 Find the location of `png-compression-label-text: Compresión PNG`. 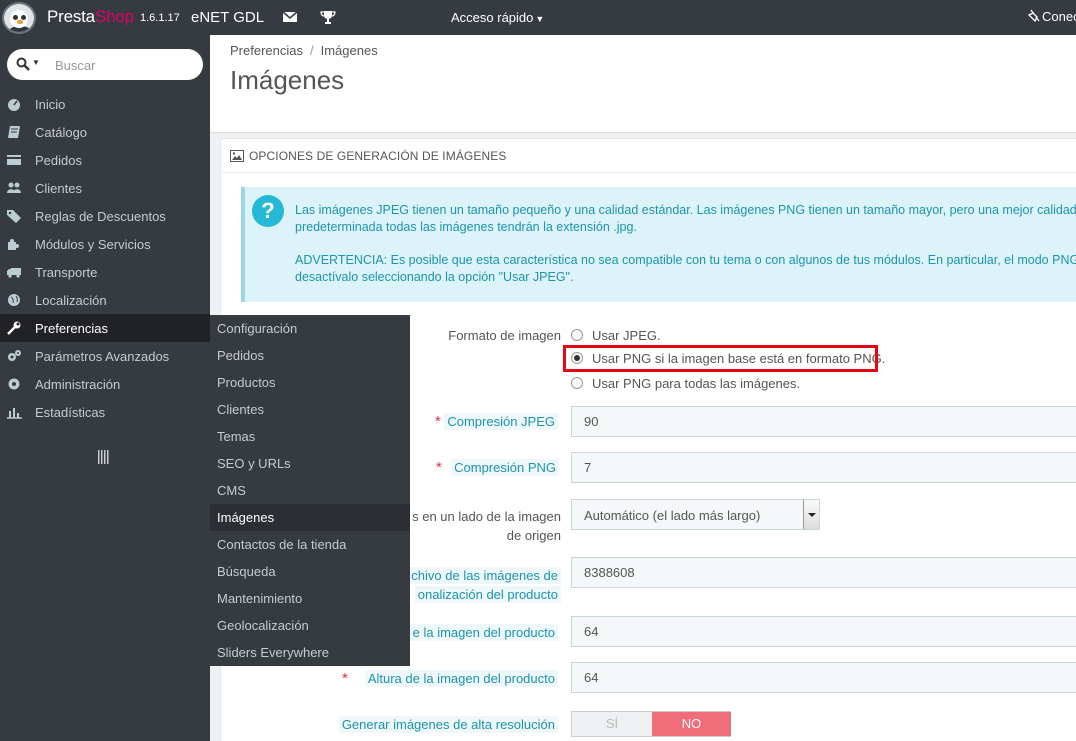

png-compression-label-text: Compresión PNG is located at coordinates (505, 467).